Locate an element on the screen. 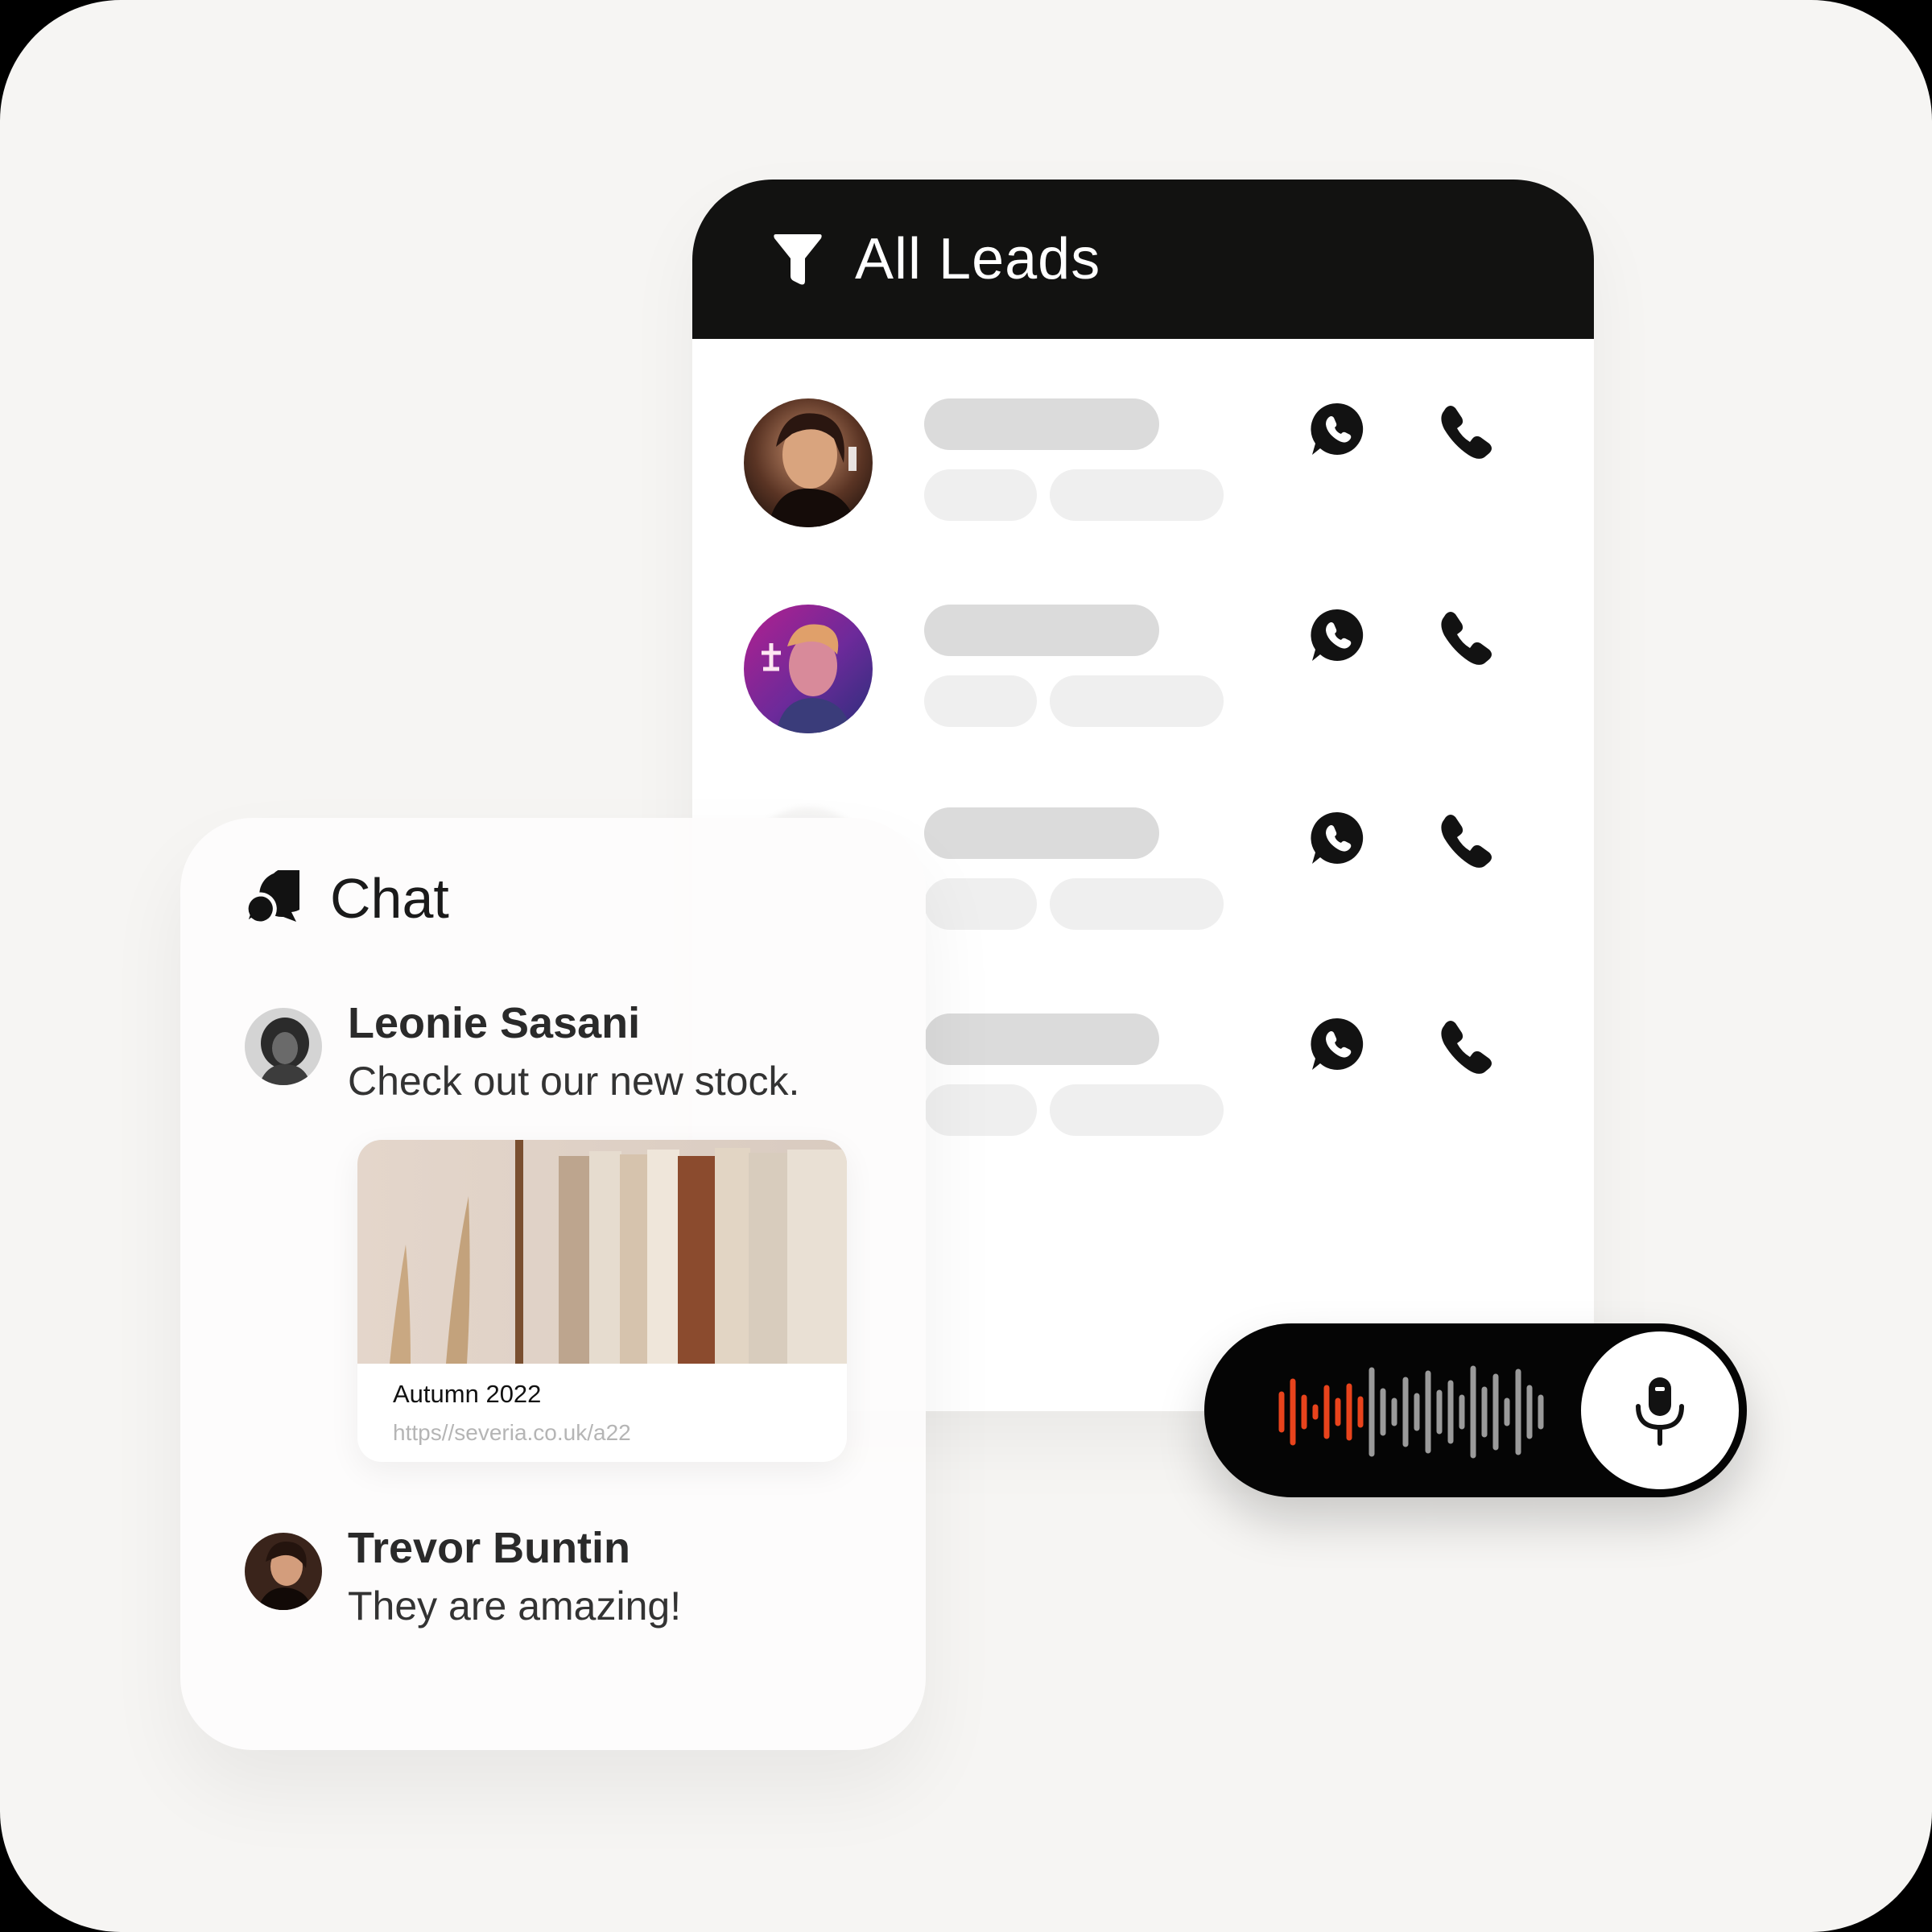  chat-title: Chat is located at coordinates (389, 898).